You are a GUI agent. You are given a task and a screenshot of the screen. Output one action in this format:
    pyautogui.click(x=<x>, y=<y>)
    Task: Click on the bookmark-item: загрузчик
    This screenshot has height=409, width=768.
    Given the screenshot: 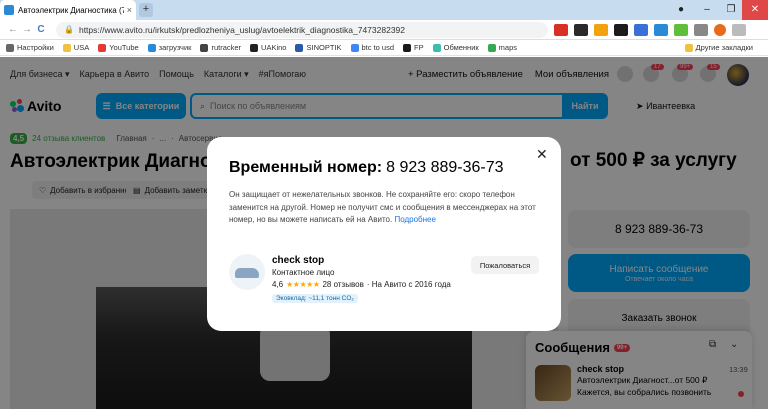 What is the action you would take?
    pyautogui.click(x=169, y=47)
    